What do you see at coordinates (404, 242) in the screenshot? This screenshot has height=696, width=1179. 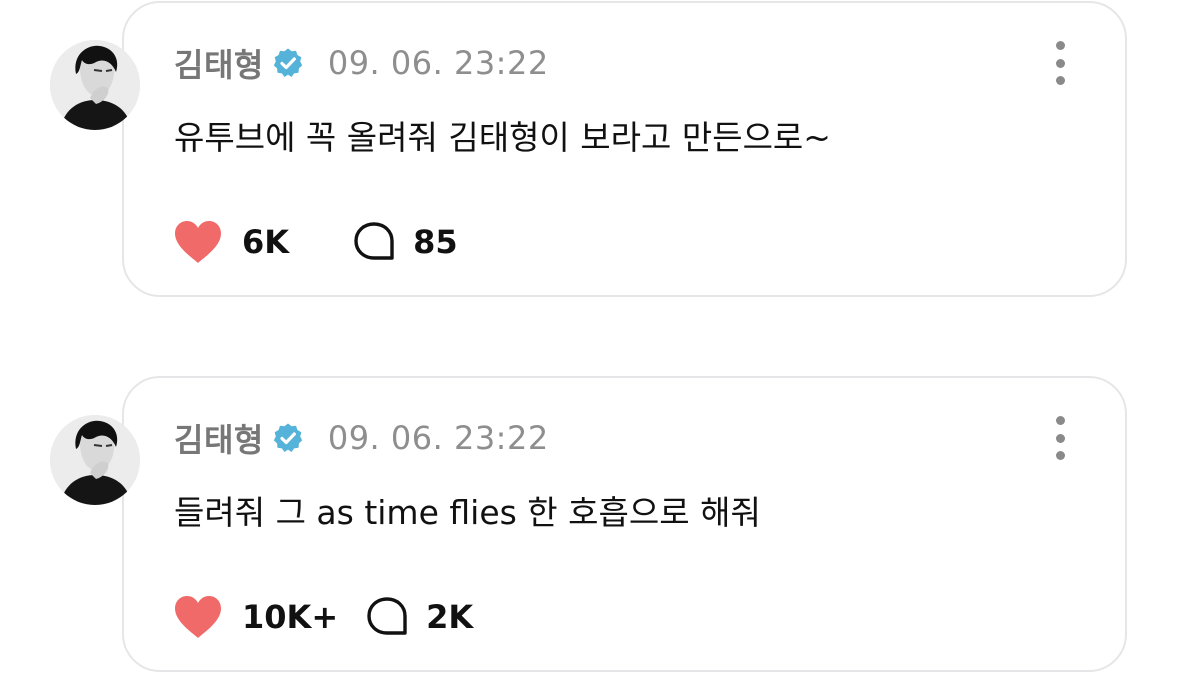 I see `comment-button: 85` at bounding box center [404, 242].